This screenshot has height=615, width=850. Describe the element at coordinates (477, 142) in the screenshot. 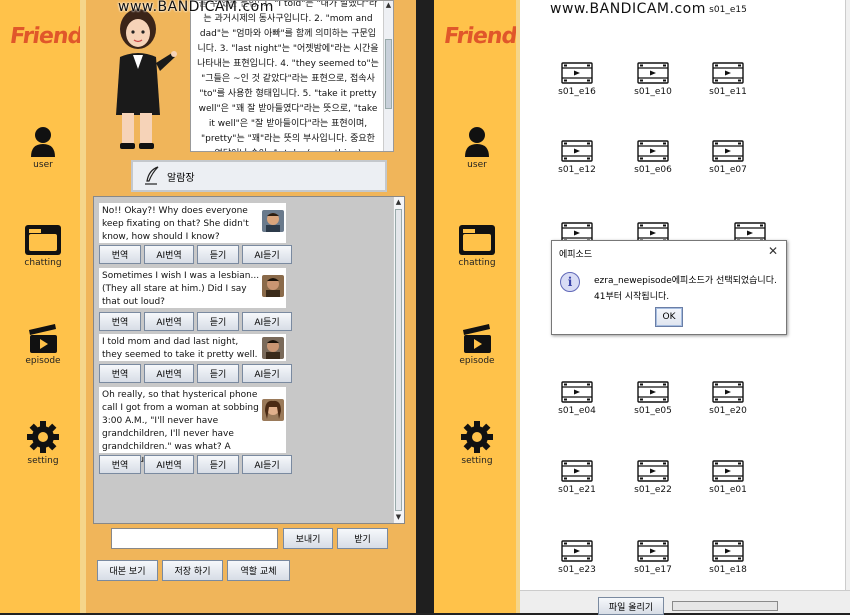

I see `user-icon` at that location.